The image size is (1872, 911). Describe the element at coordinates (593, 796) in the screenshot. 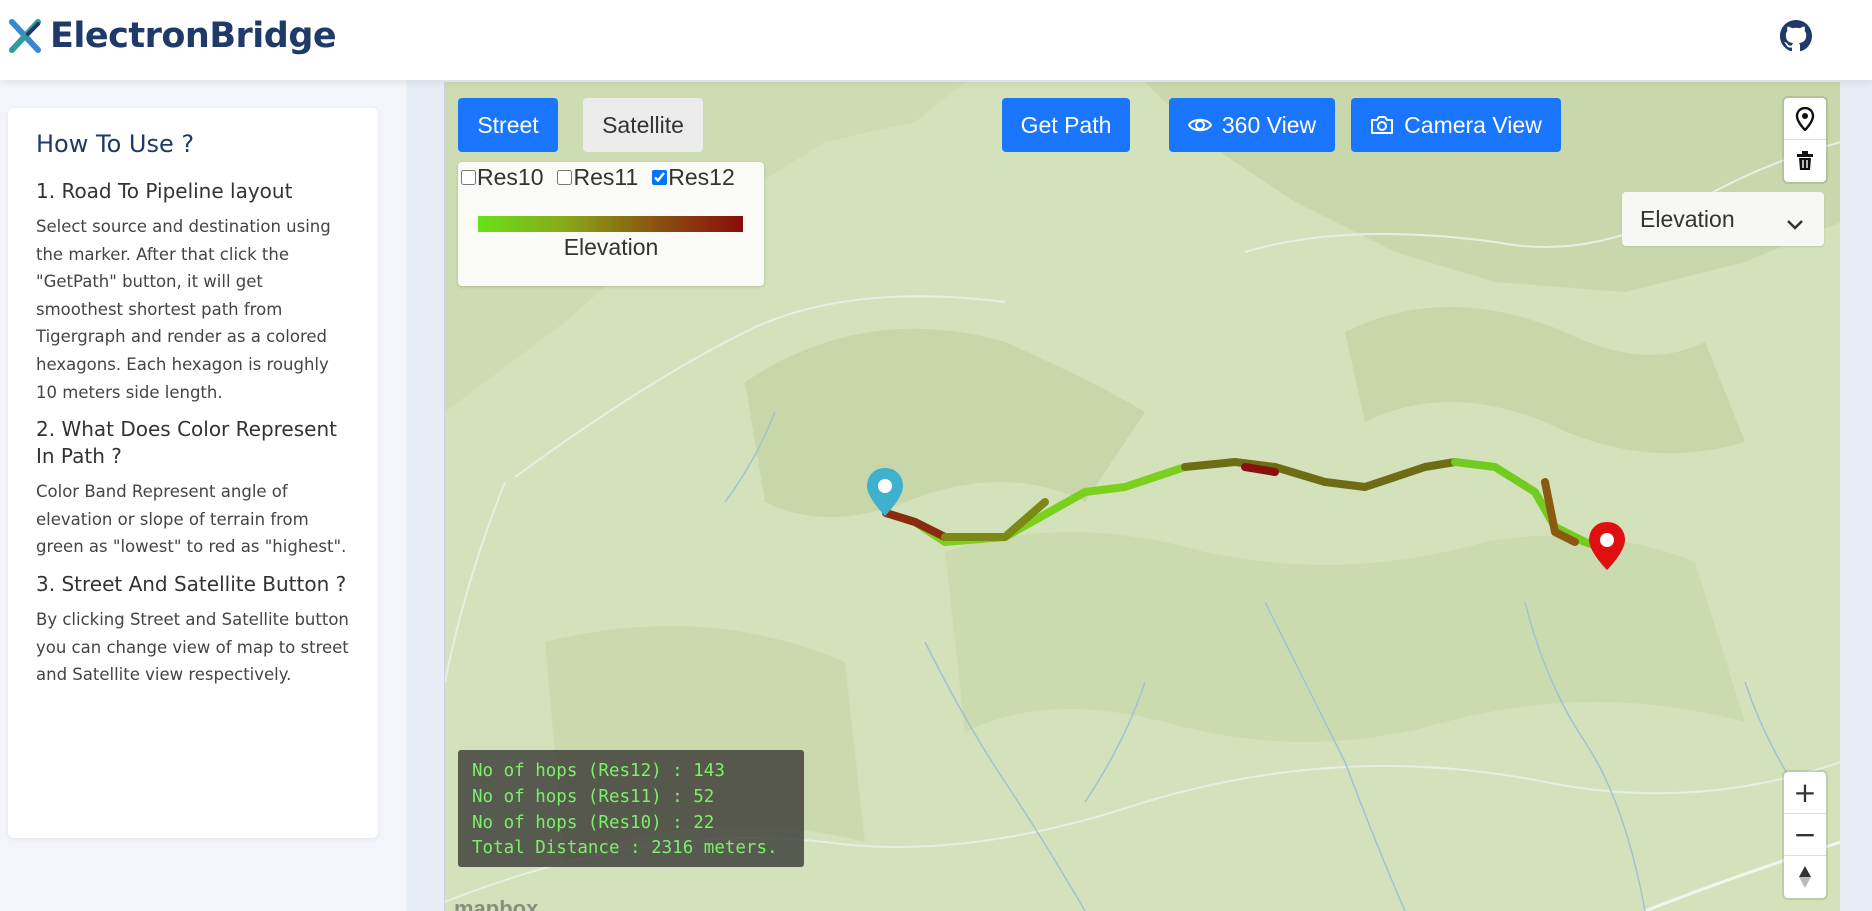

I see `hops-res11: No of hops (Res11) : 52` at that location.